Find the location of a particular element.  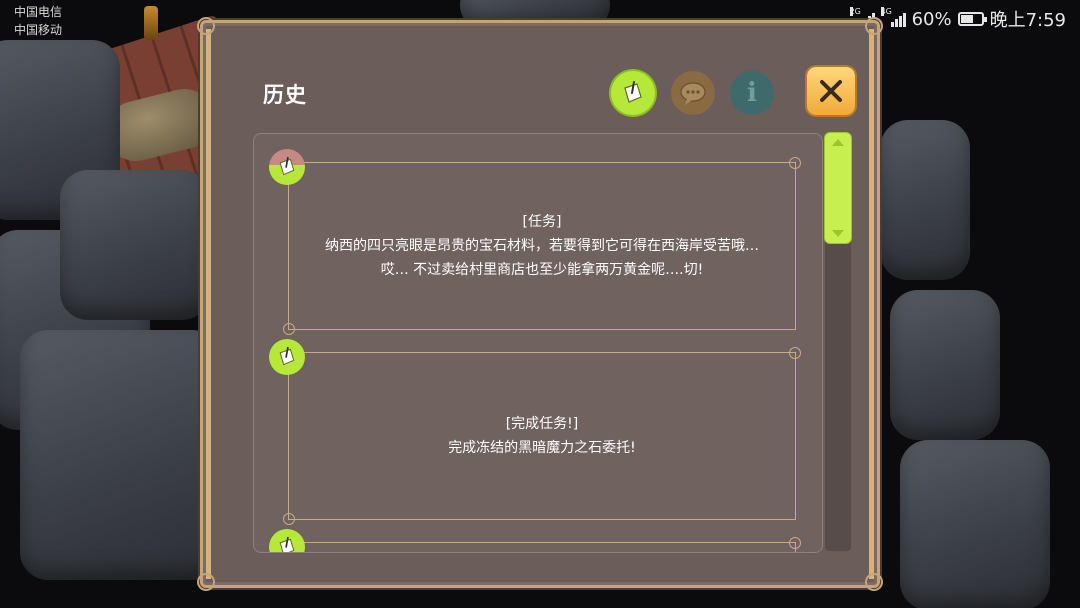

entry-line: 哎… 不过卖给村里商店也至少能拿两万黄金呢….切! is located at coordinates (542, 270).